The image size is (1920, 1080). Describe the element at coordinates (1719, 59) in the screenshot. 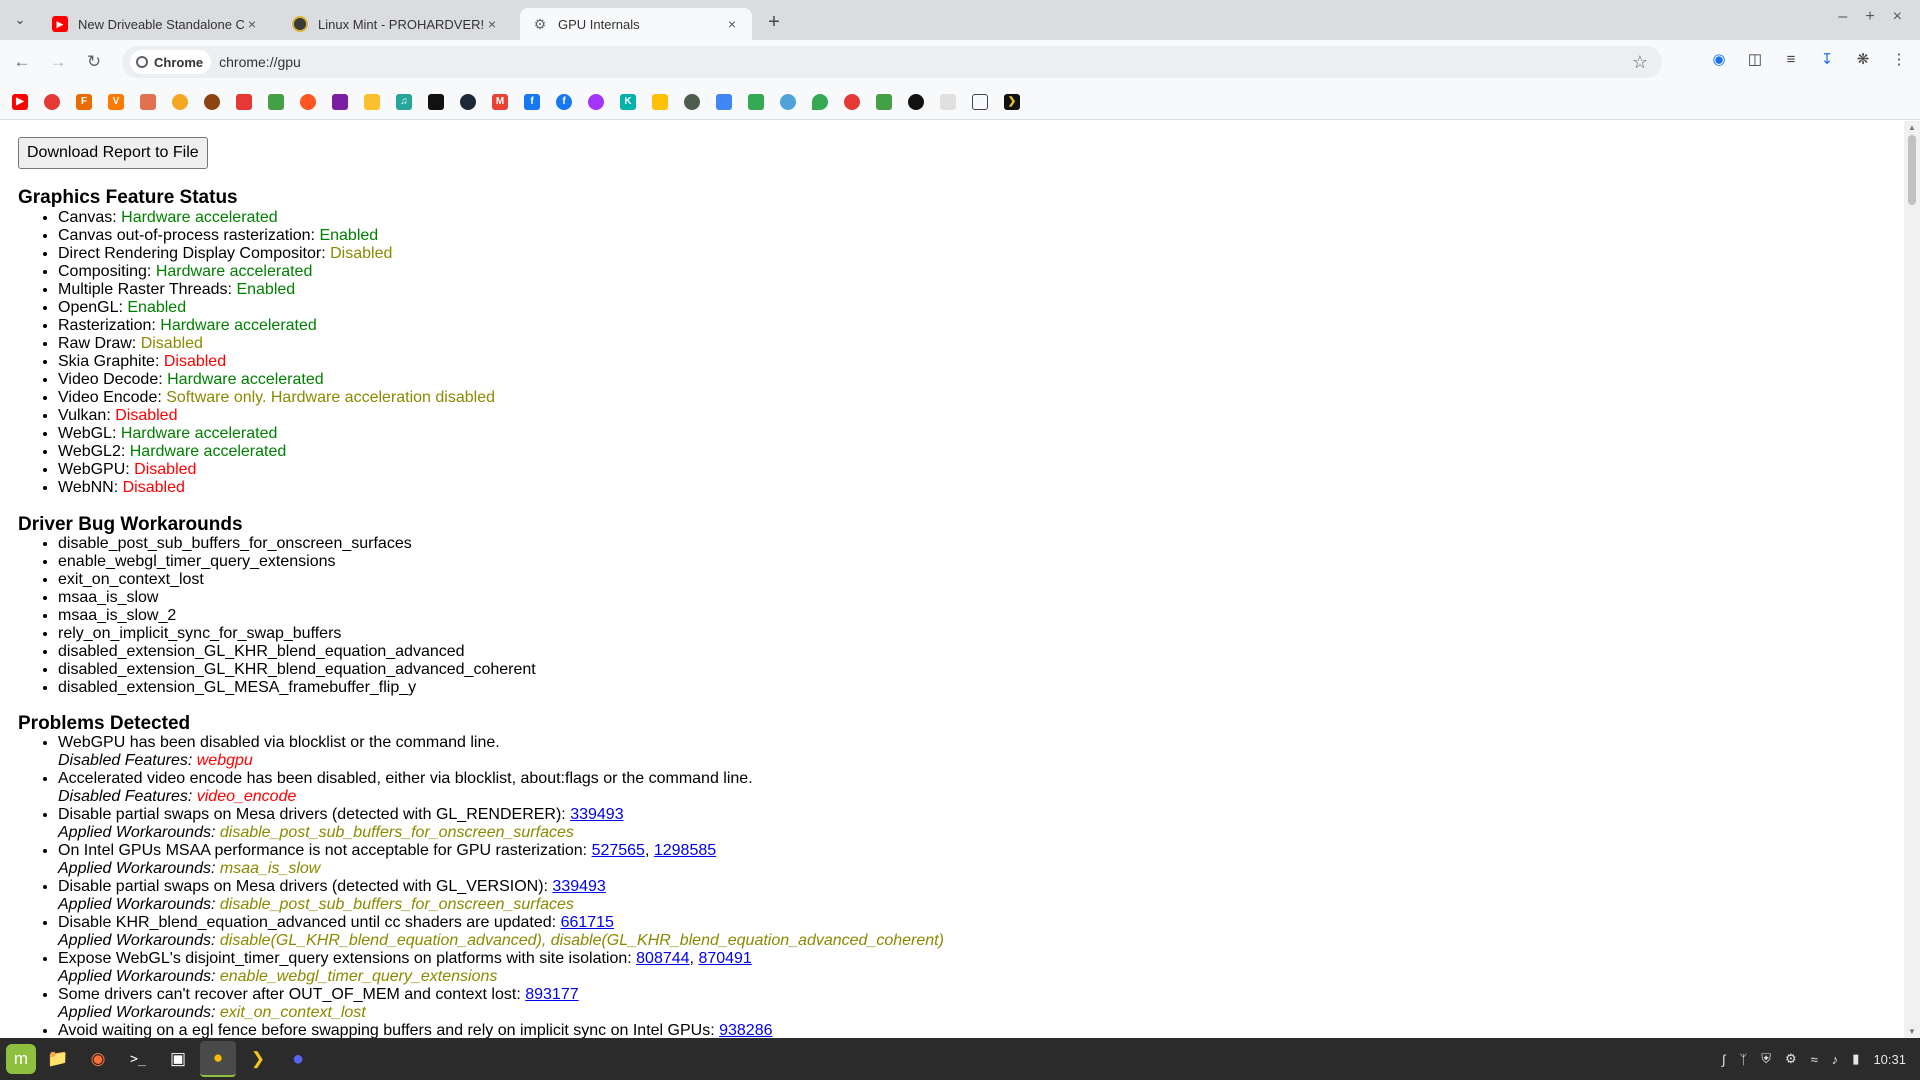

I see `extension-blue-icon: ◉` at that location.